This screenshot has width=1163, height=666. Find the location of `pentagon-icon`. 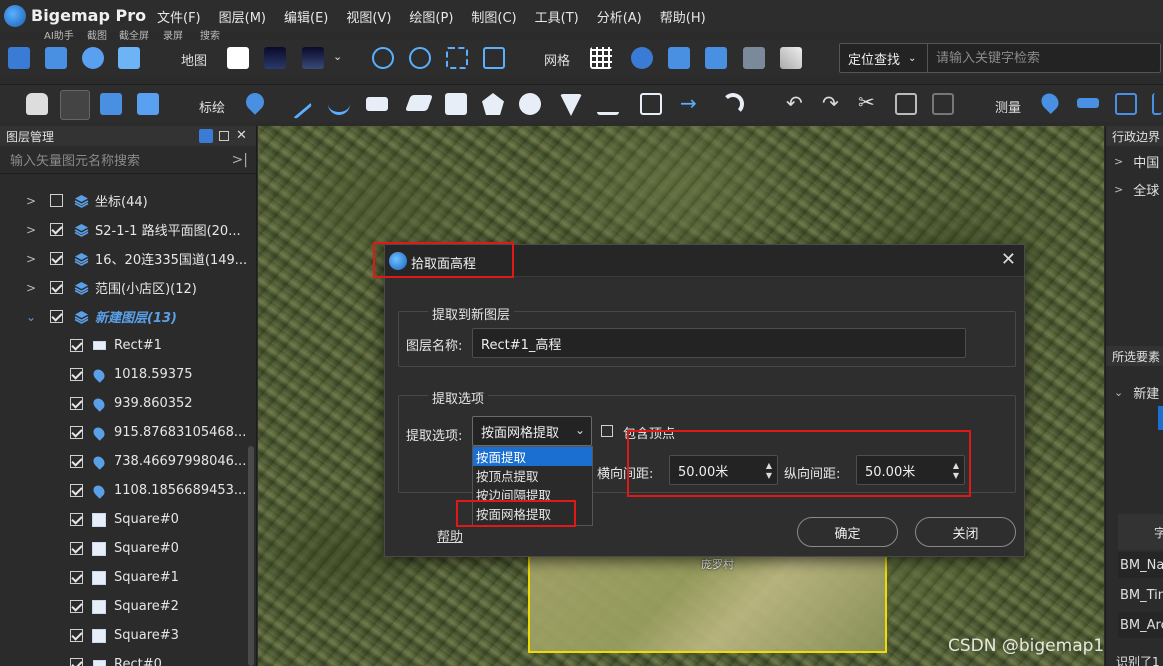

pentagon-icon is located at coordinates (493, 104).